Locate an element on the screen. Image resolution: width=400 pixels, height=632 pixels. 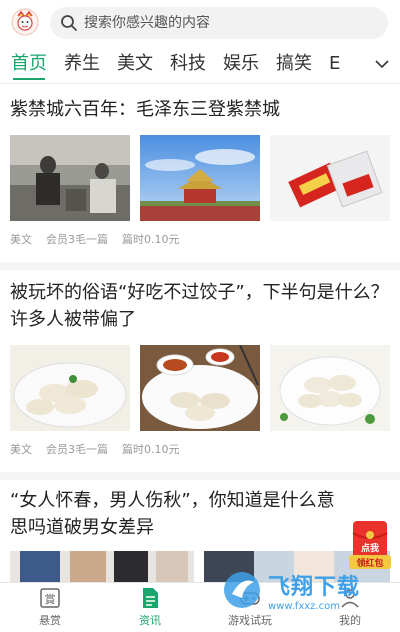
article-title: 被玩坏的俗语“好吃不过饺子”，下半句是什么？许多人被带偏了 is located at coordinates (200, 306).